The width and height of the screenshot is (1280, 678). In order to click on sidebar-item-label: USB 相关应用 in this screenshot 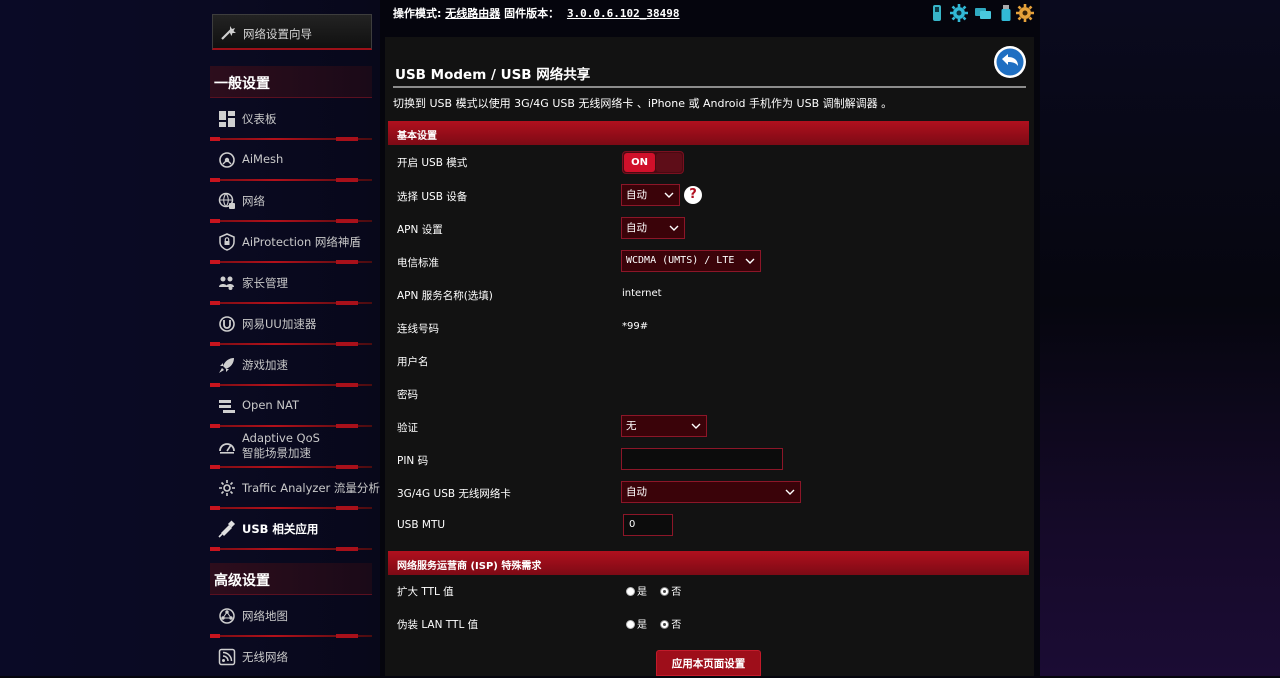, I will do `click(280, 529)`.